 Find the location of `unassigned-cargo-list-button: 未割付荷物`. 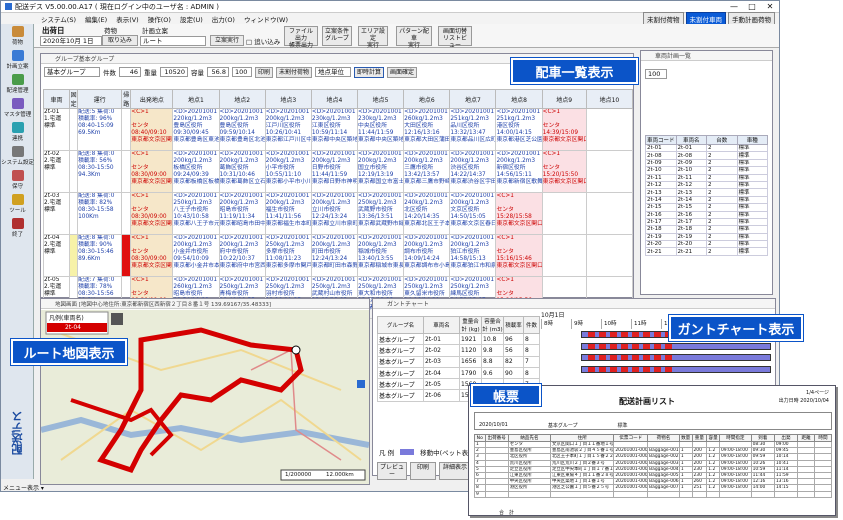

unassigned-cargo-list-button: 未割付荷物 is located at coordinates (294, 72).